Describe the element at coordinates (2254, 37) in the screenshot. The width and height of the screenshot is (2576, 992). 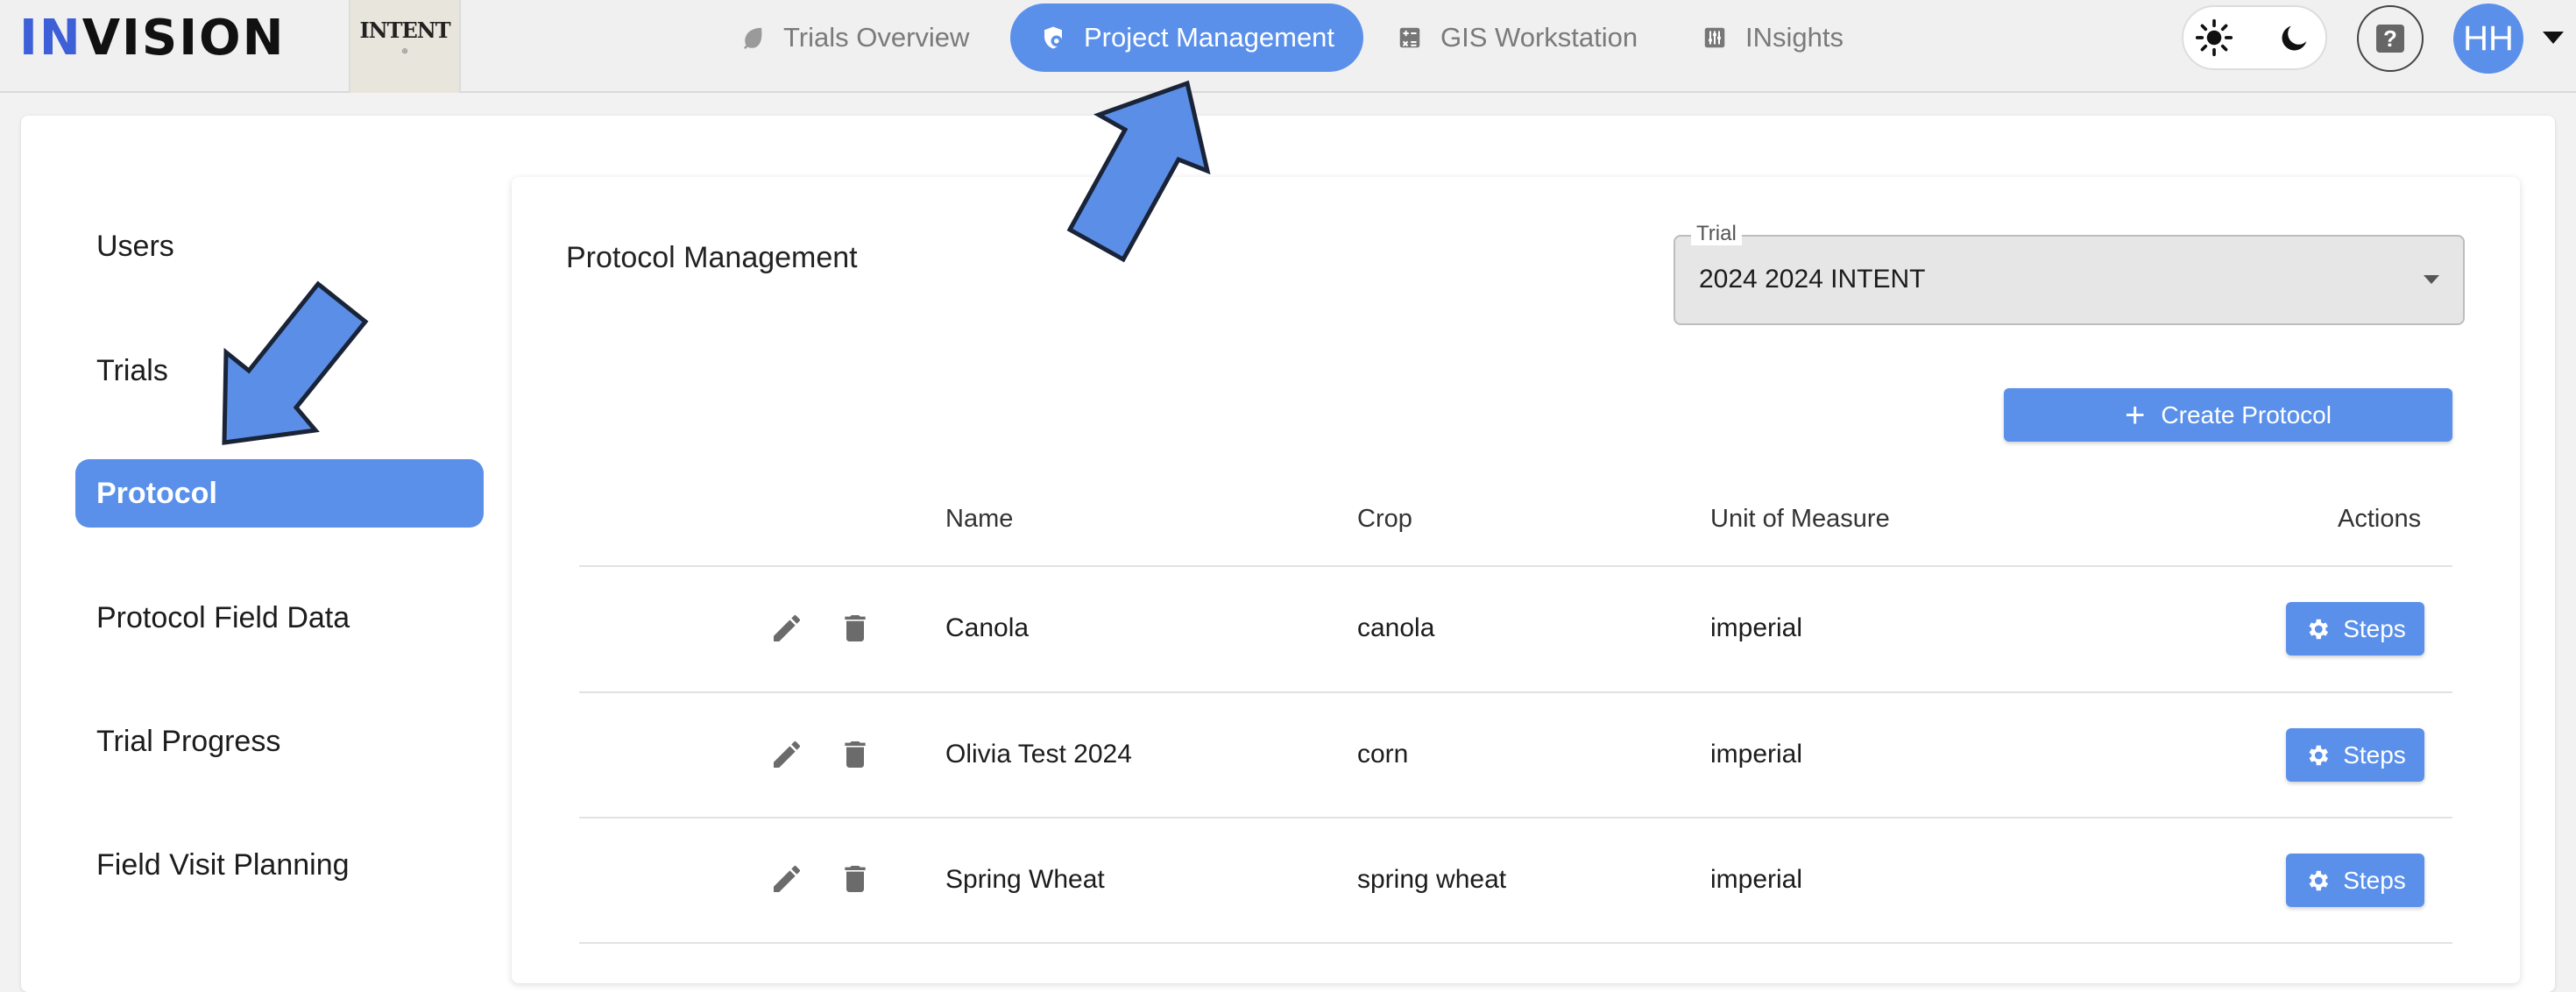
I see `theme-toggle` at that location.